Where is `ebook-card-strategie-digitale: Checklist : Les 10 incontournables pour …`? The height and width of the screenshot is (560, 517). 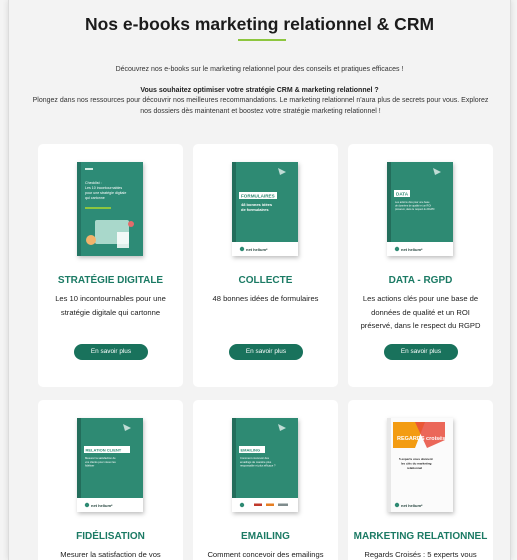 ebook-card-strategie-digitale: Checklist : Les 10 incontournables pour … is located at coordinates (110, 265).